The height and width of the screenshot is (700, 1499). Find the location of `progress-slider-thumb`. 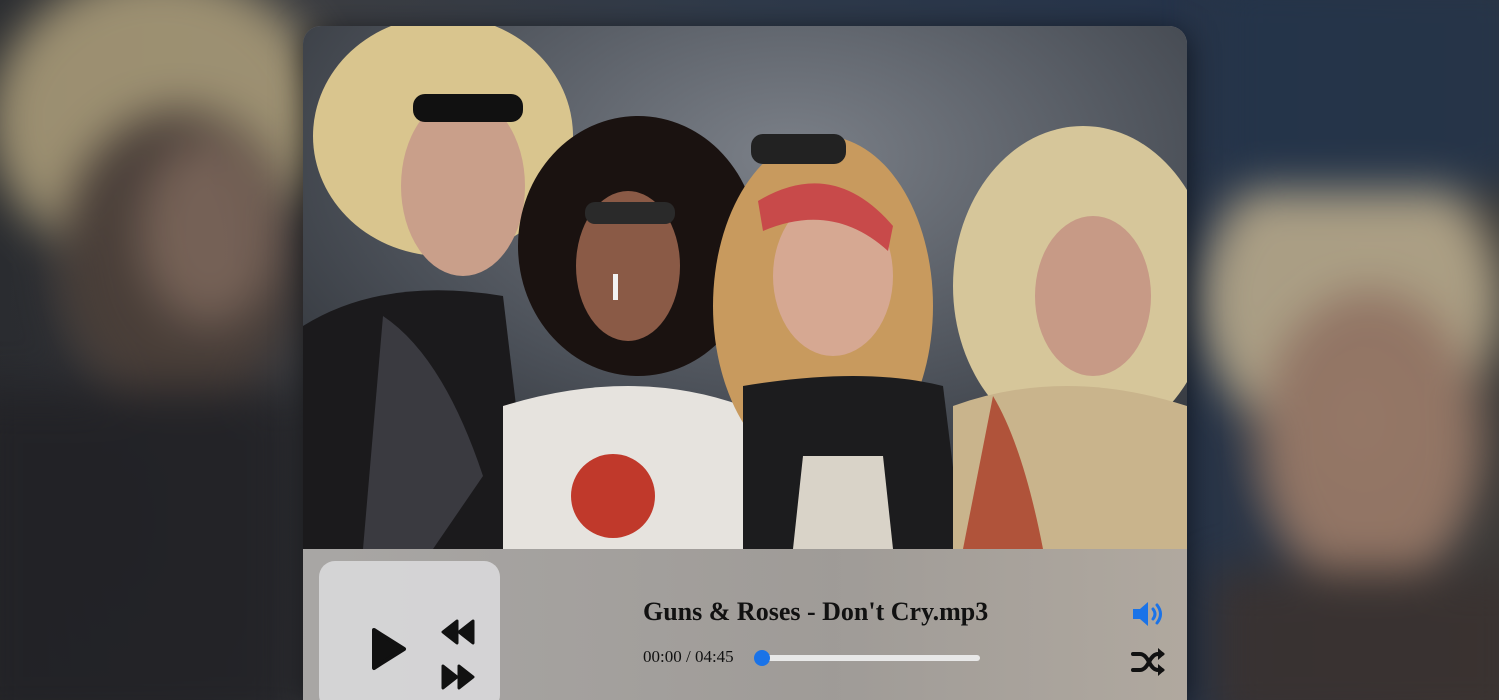

progress-slider-thumb is located at coordinates (762, 658).